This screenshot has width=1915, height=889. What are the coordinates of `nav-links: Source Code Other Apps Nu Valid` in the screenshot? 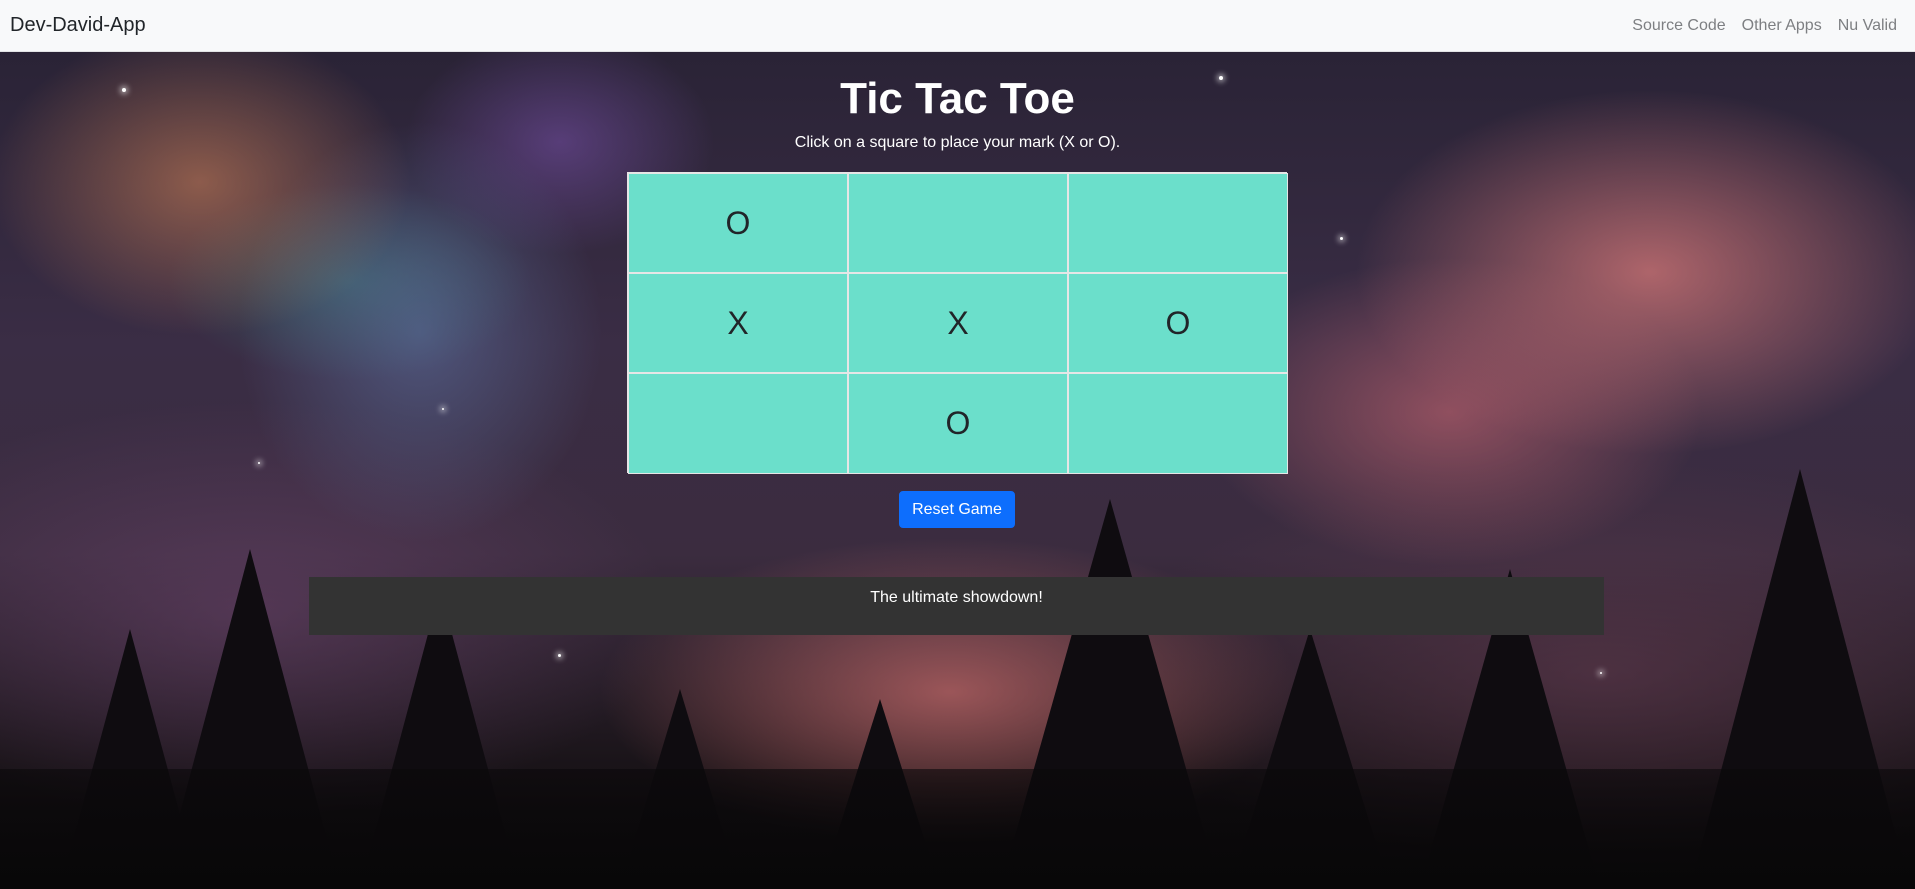 It's located at (1764, 26).